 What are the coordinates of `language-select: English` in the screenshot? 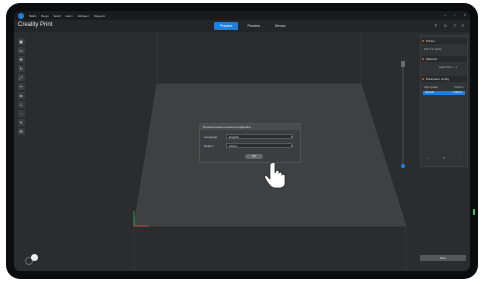 It's located at (259, 136).